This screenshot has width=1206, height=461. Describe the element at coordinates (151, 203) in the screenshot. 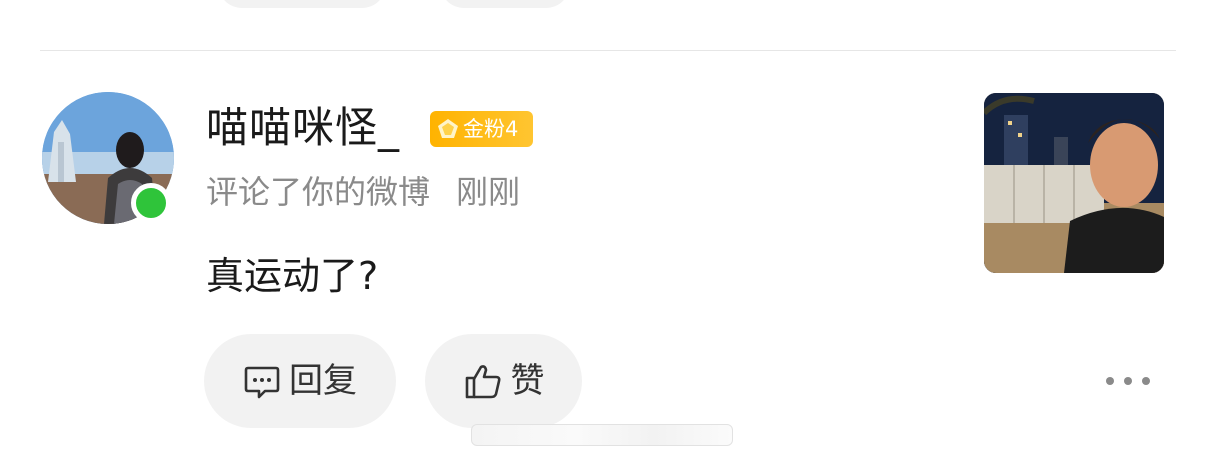

I see `online-status-dot` at that location.